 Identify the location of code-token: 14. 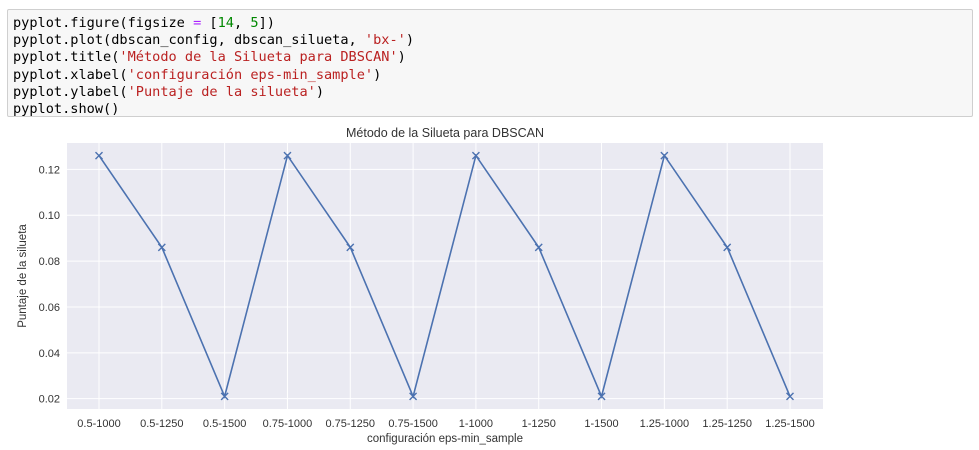
(225, 23).